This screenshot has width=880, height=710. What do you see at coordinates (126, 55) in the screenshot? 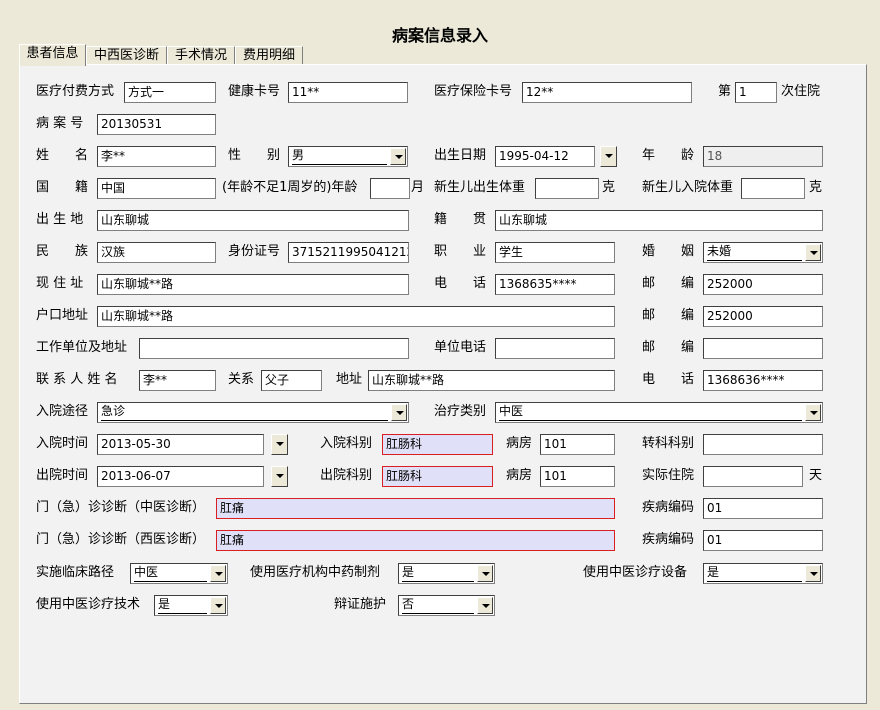
I see `tab-diagnosis: 中西医诊断` at bounding box center [126, 55].